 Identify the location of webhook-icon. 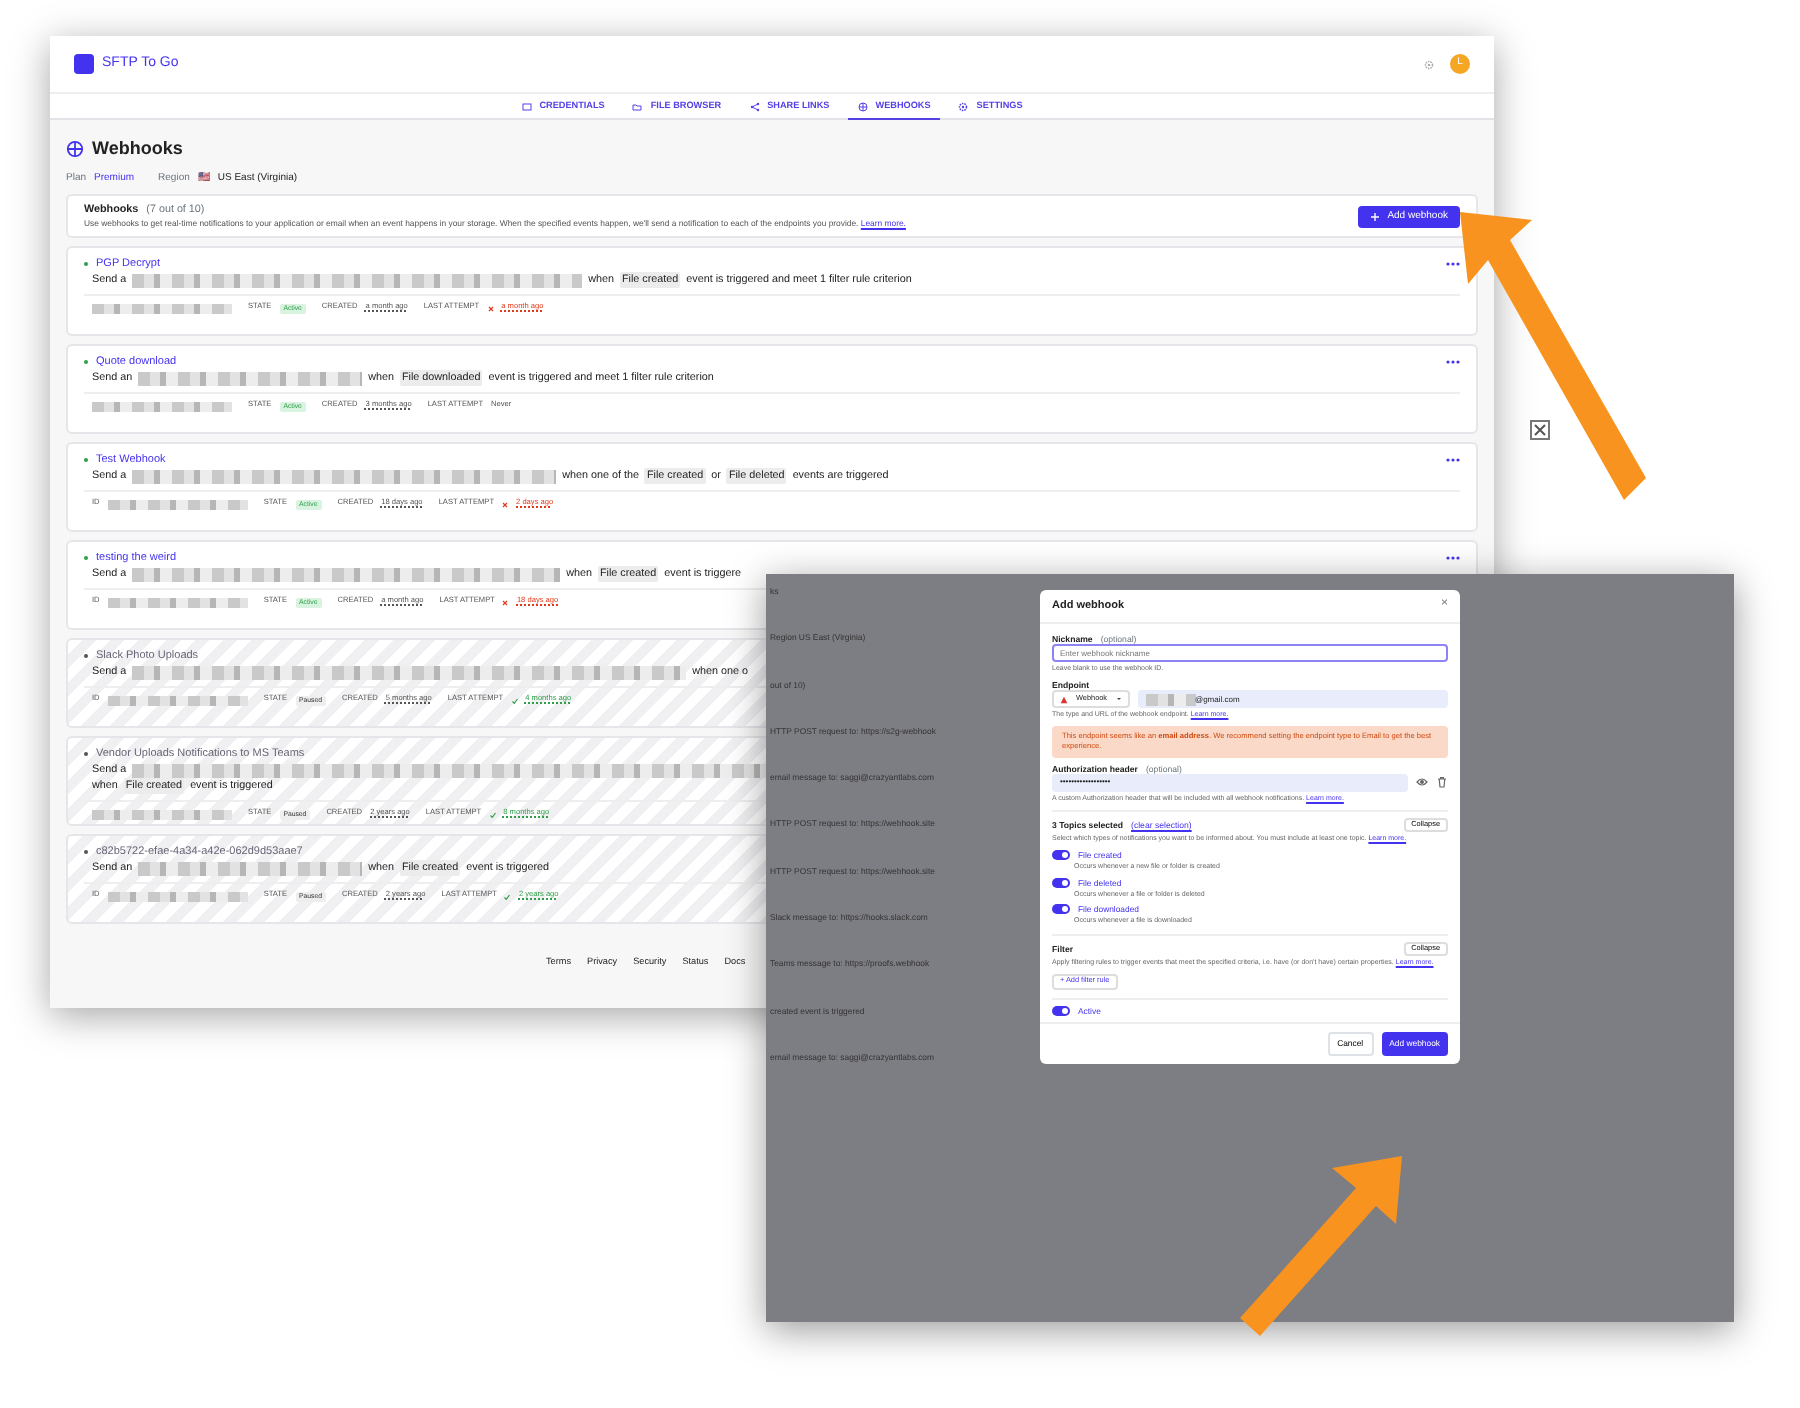
(1064, 699).